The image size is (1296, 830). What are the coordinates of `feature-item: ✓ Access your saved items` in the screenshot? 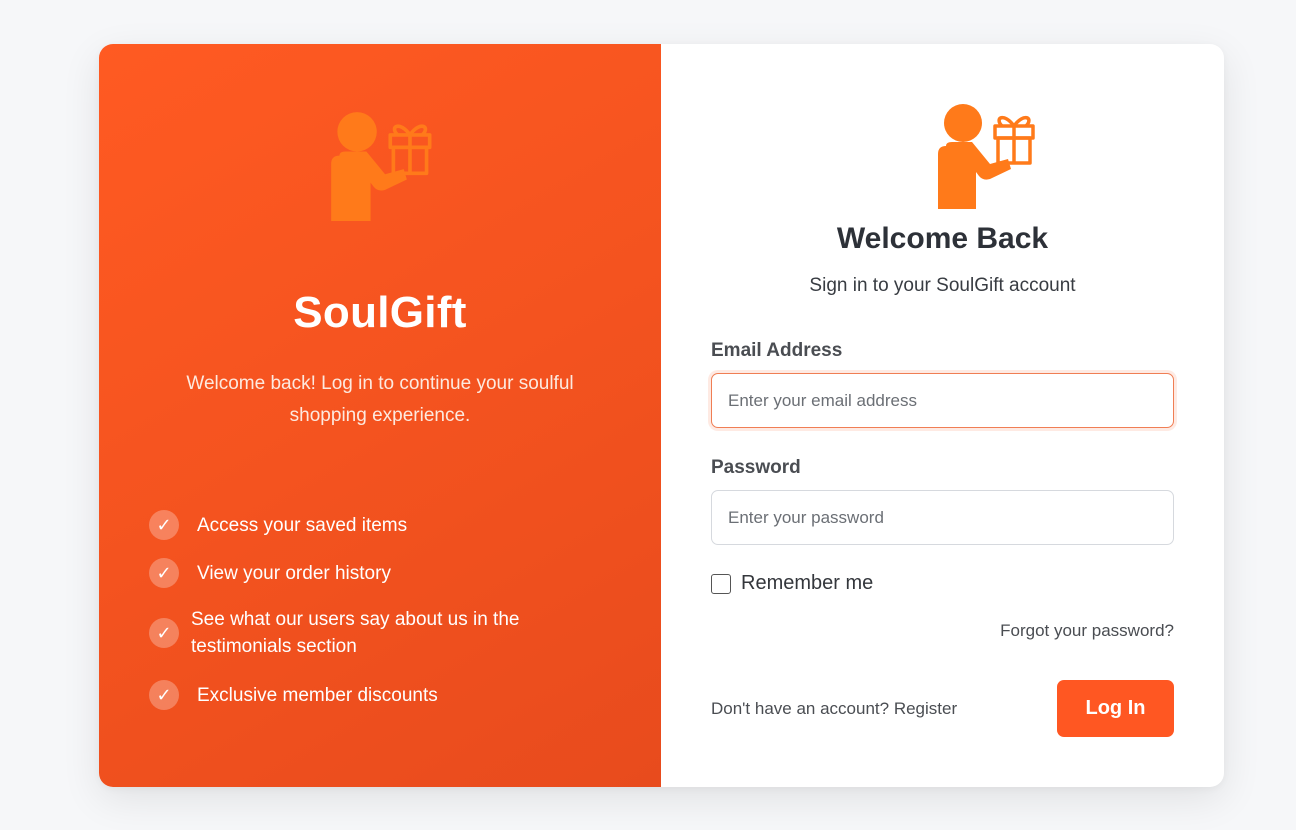 It's located at (278, 525).